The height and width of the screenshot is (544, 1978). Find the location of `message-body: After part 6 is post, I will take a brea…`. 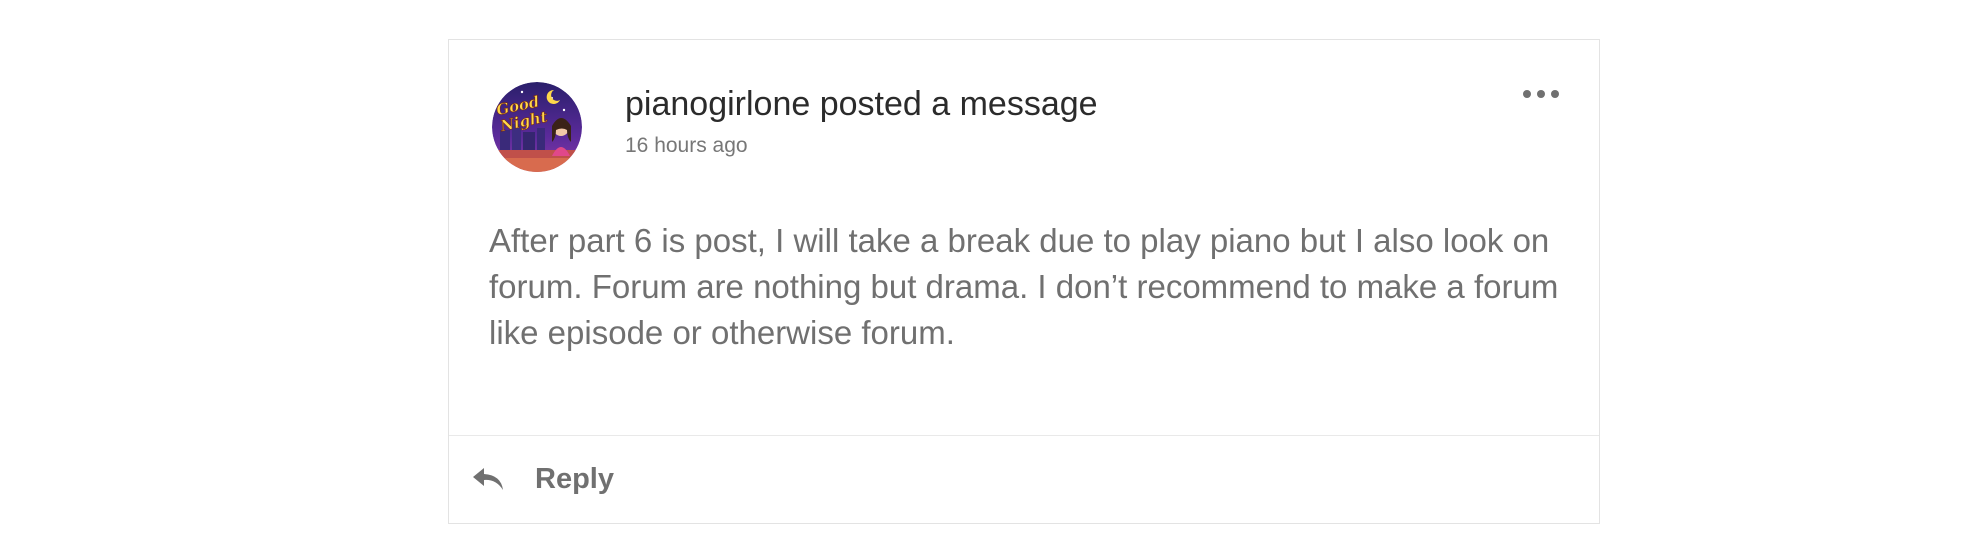

message-body: After part 6 is post, I will take a brea… is located at coordinates (1024, 286).